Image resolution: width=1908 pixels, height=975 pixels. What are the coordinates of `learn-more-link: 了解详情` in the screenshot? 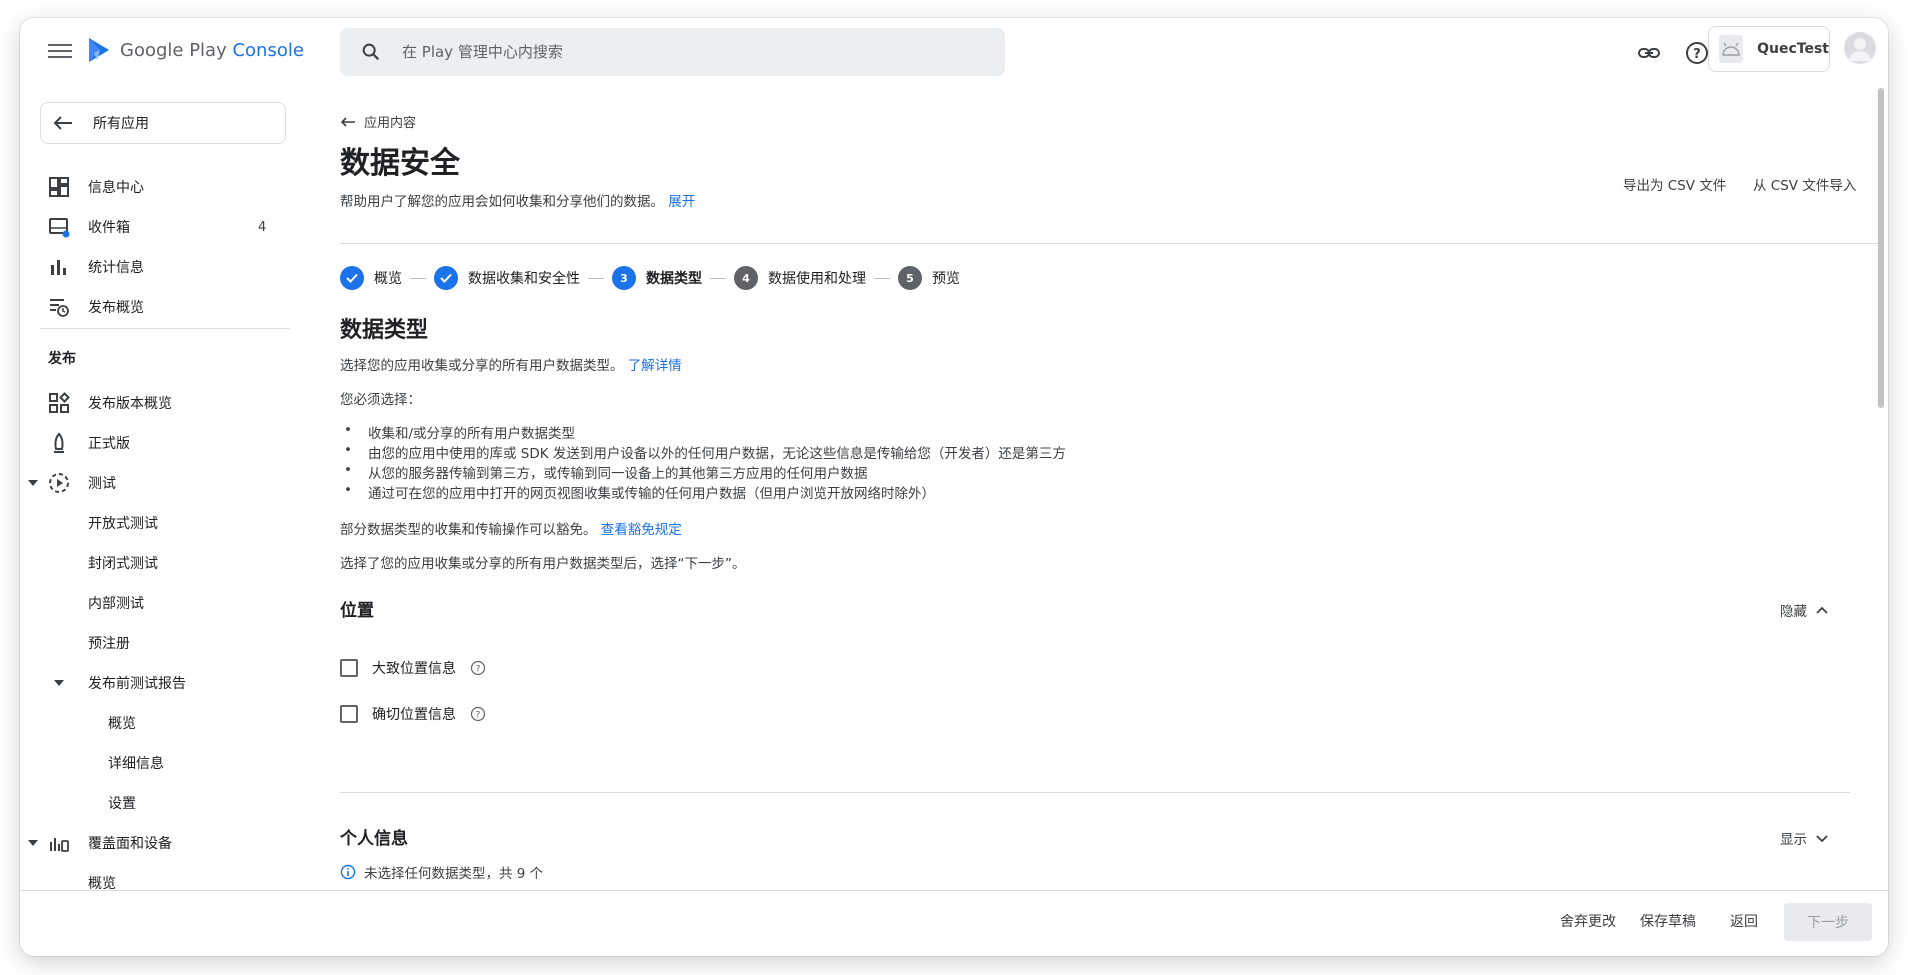 It's located at (655, 366).